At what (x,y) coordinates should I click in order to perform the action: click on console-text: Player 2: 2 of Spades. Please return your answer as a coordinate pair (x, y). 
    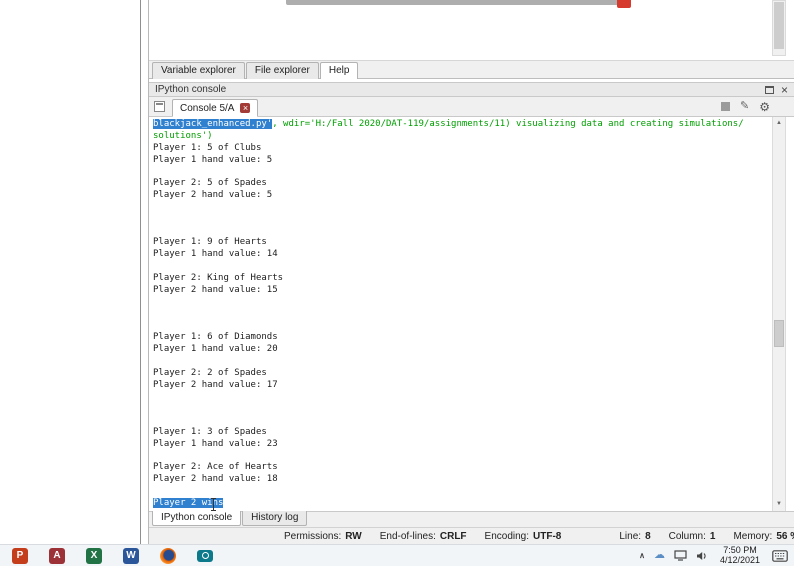
    Looking at the image, I should click on (210, 372).